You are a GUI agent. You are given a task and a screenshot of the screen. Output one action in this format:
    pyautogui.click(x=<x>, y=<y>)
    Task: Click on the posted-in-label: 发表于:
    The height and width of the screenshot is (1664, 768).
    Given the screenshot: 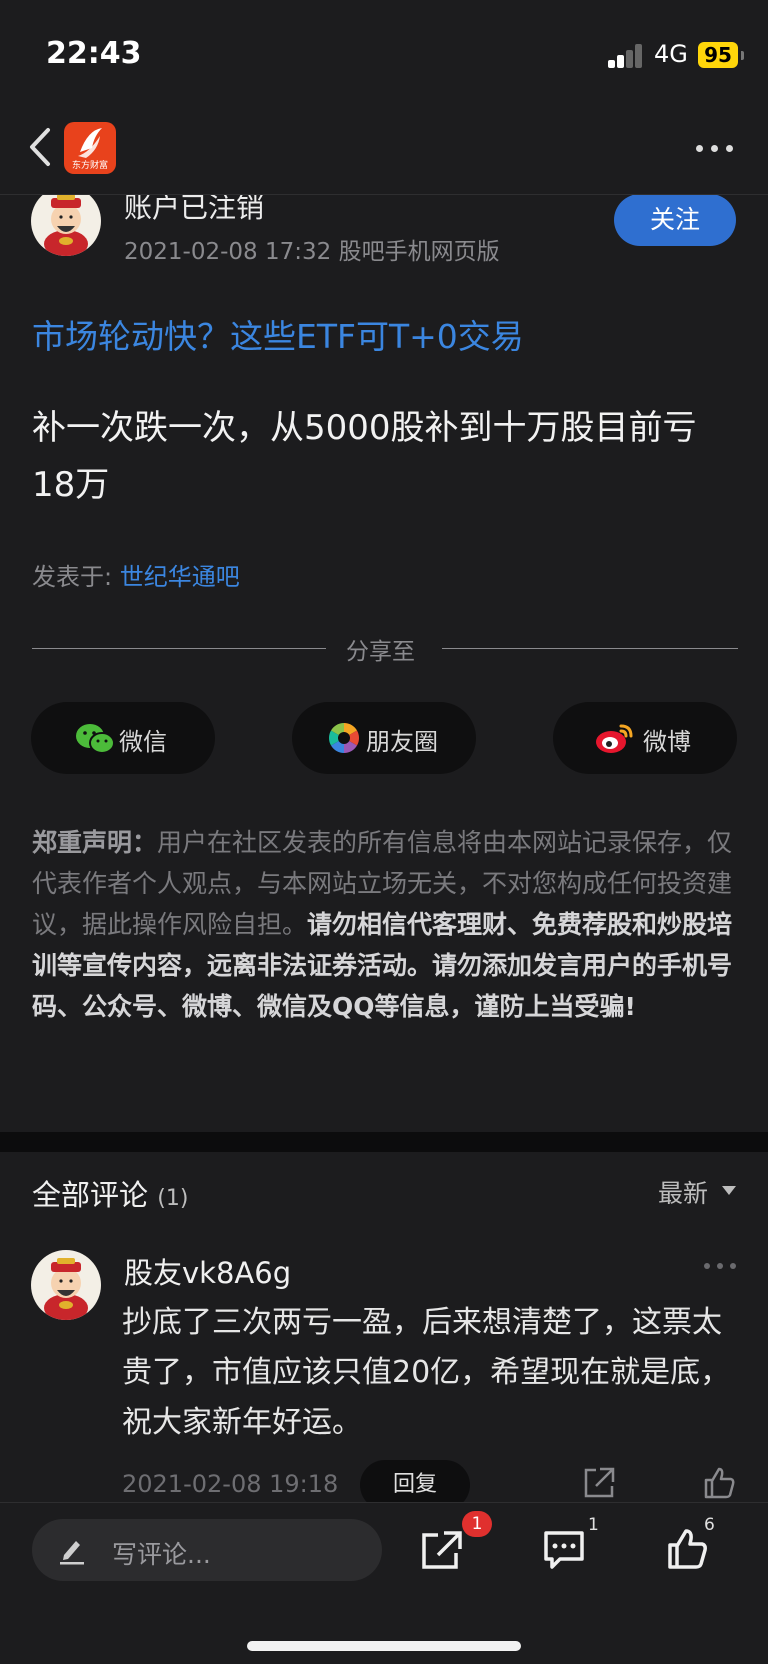 What is the action you would take?
    pyautogui.click(x=76, y=577)
    